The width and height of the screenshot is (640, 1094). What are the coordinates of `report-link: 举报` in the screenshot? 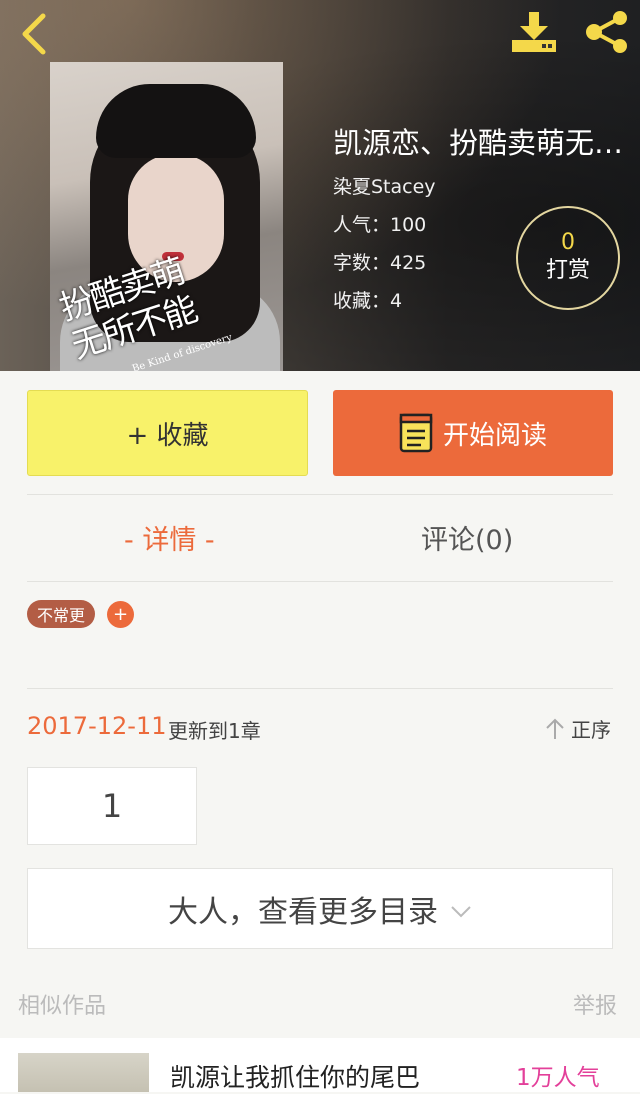 It's located at (595, 1004).